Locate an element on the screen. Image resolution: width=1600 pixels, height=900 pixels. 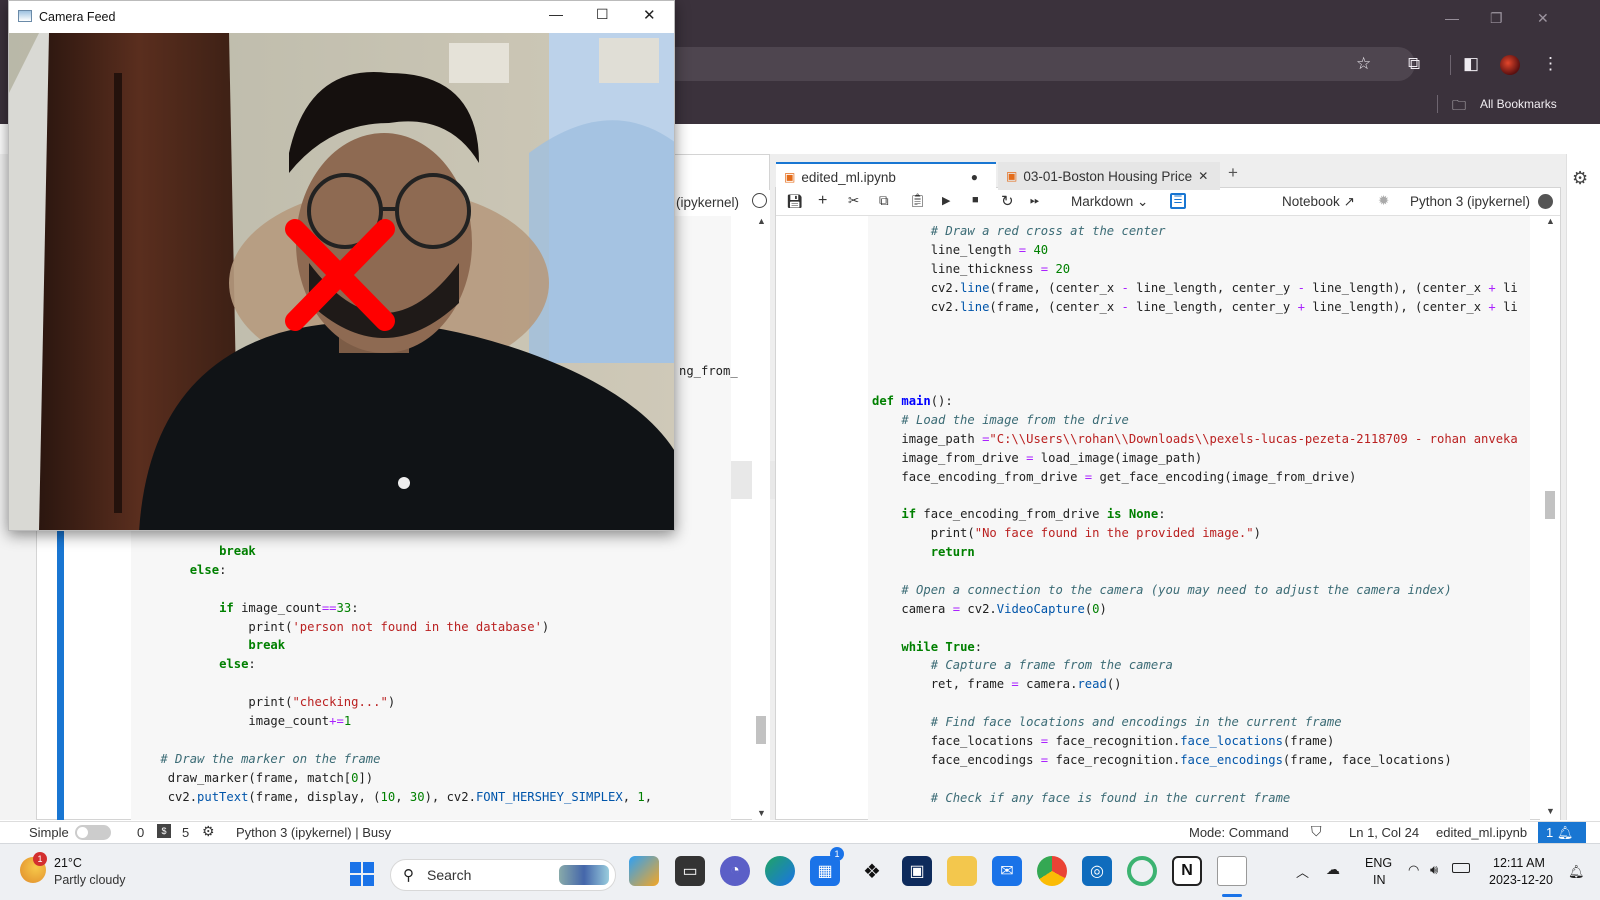
debugger-icon: ✹ is located at coordinates (1383, 201).